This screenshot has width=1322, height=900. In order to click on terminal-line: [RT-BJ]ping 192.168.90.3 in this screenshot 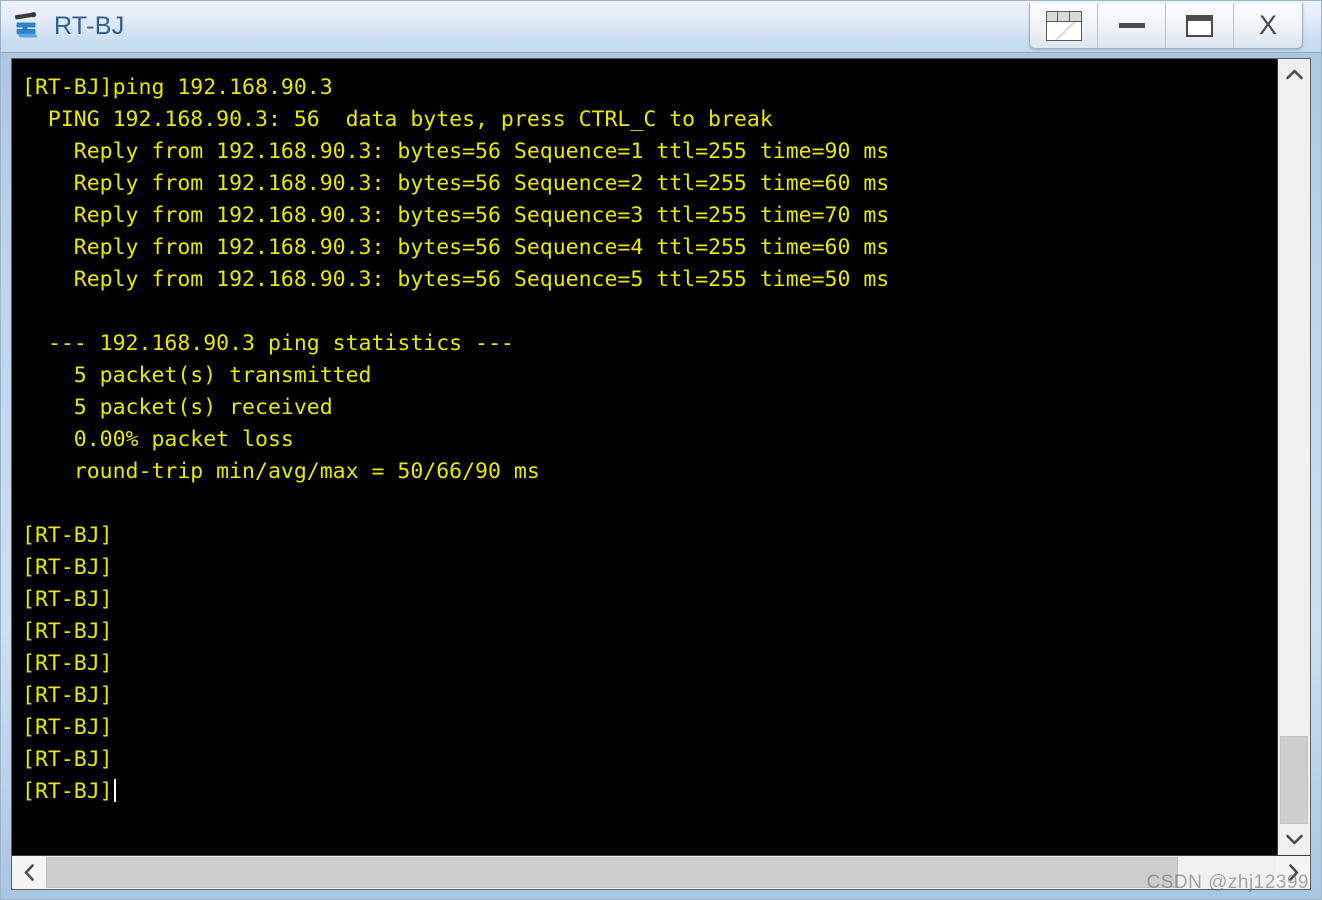, I will do `click(177, 87)`.